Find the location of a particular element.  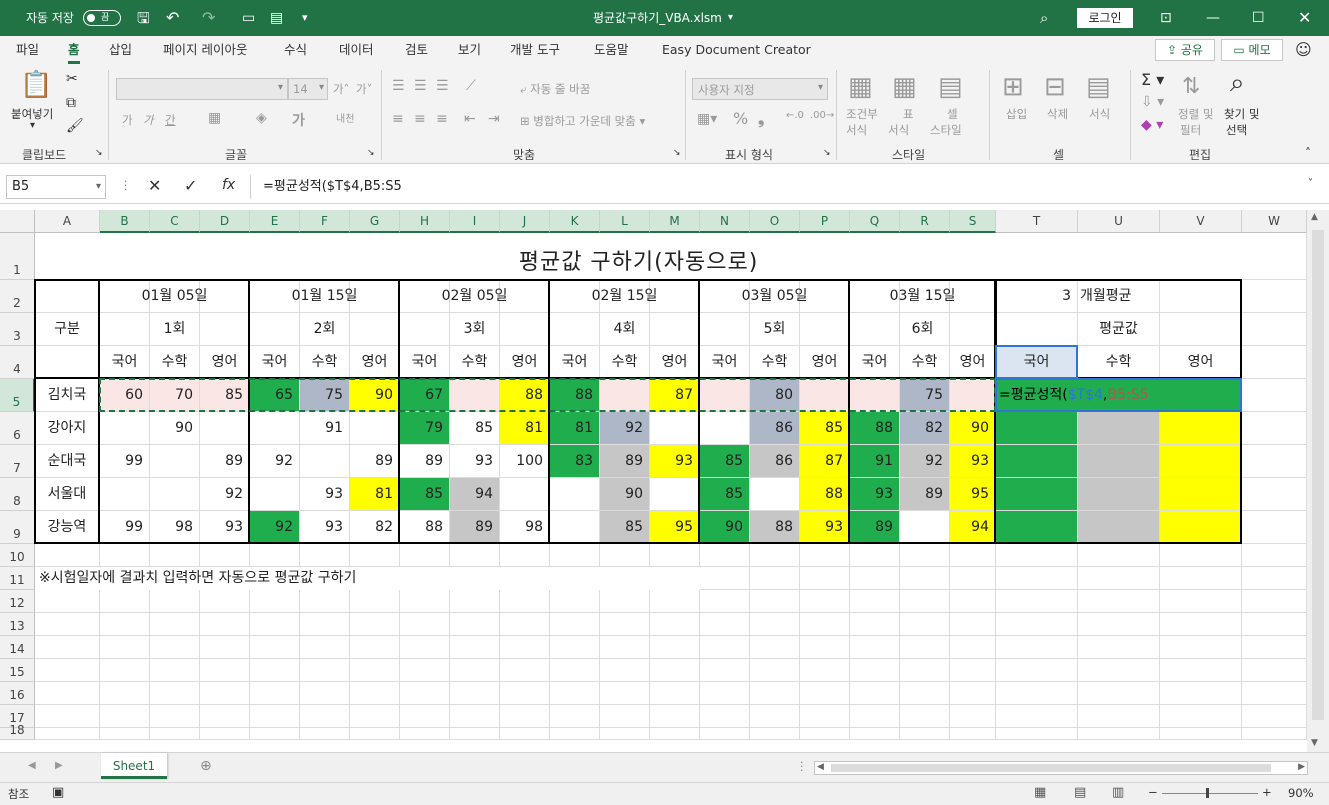

column-header-q: Q is located at coordinates (875, 221).